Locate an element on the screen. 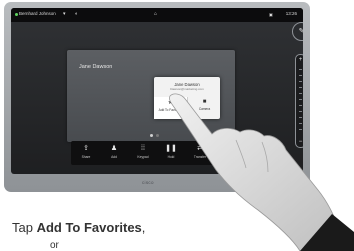 This screenshot has height=251, width=354. caption-suffix: , is located at coordinates (143, 227).